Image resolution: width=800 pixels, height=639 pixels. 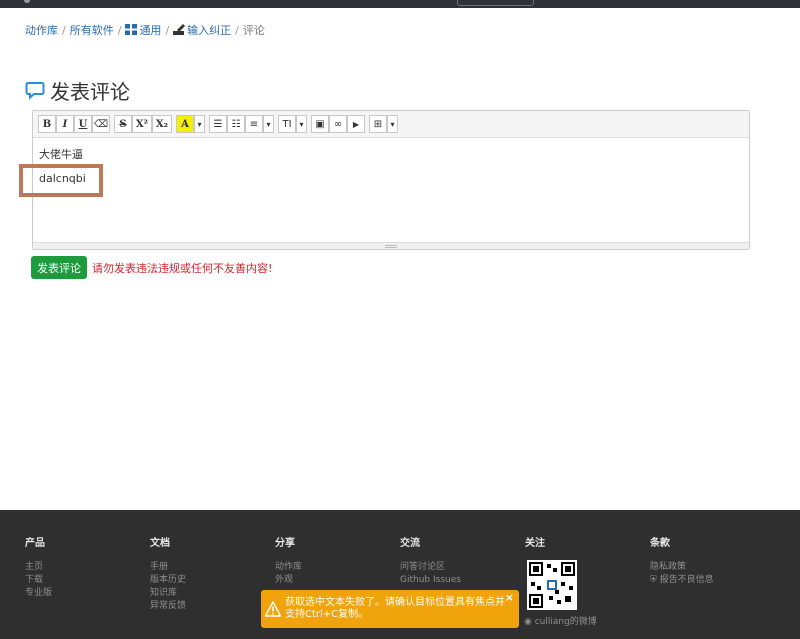 I want to click on footer-link: 异常反馈, so click(x=168, y=606).